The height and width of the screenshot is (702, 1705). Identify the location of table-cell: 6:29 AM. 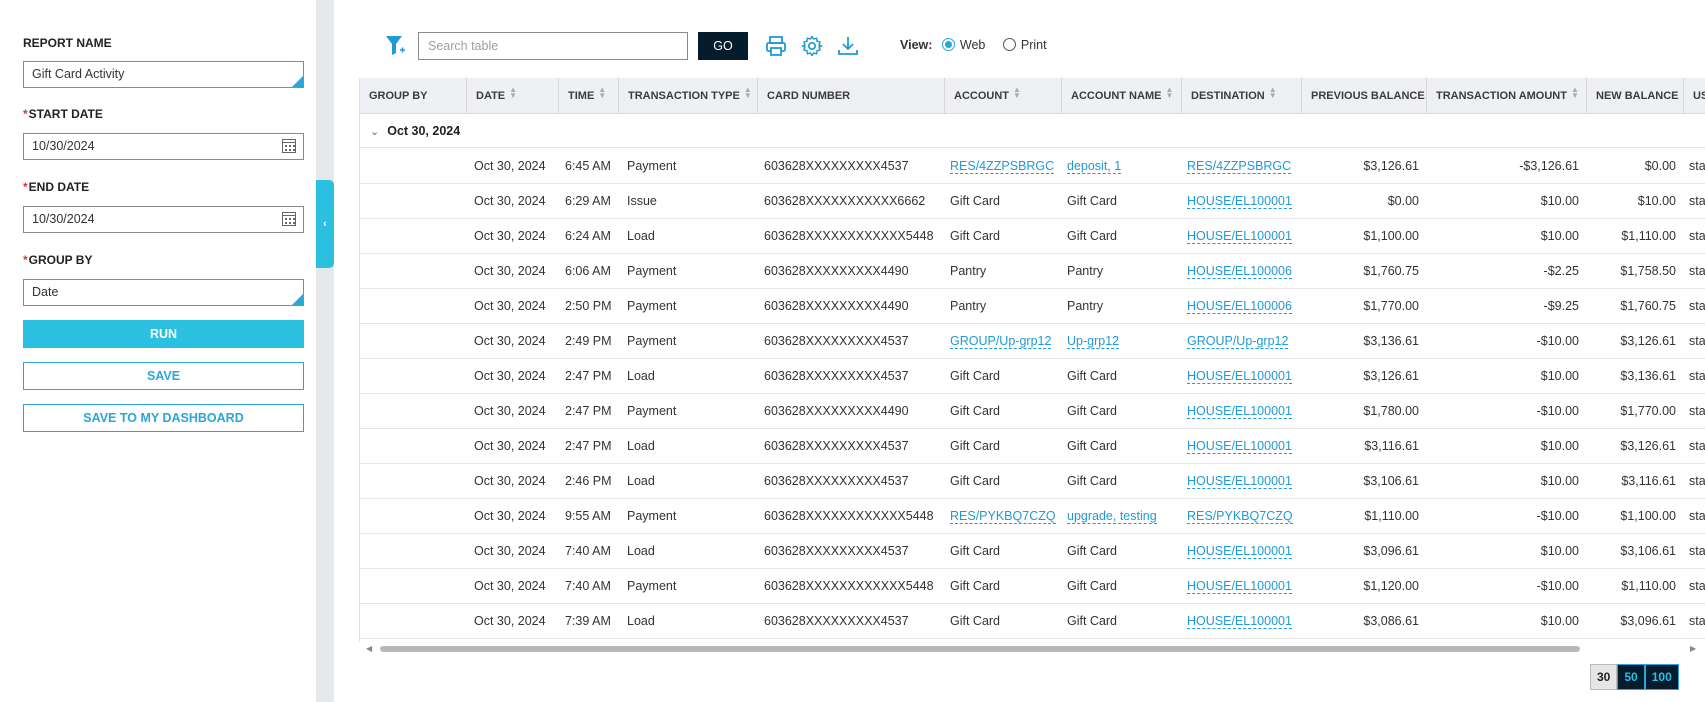
(595, 201).